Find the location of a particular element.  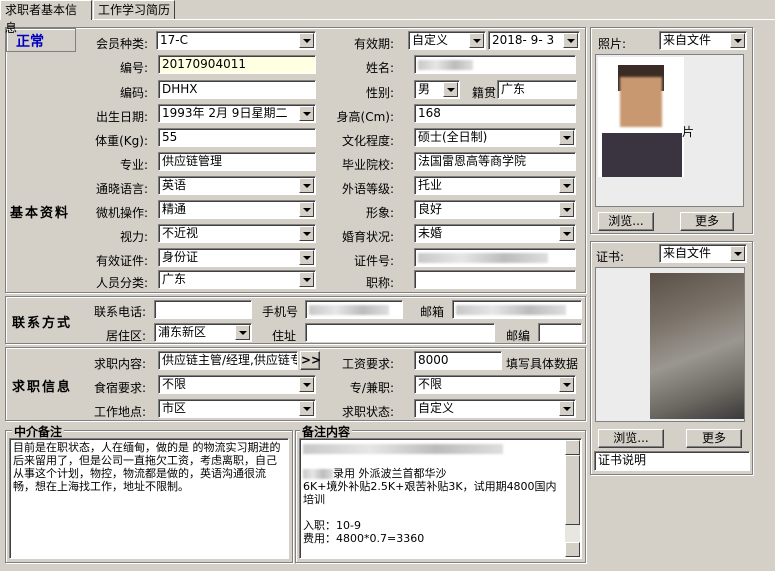

location-select: 市区 is located at coordinates (237, 408).